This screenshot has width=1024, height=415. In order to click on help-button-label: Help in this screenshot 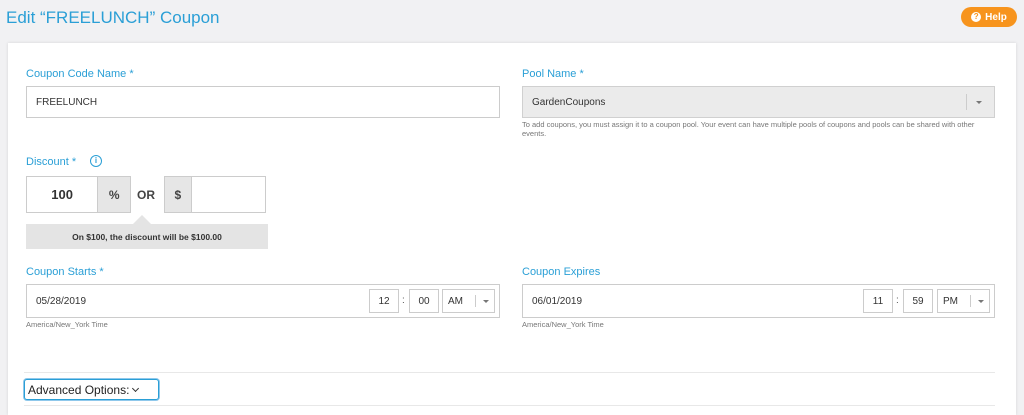, I will do `click(996, 17)`.